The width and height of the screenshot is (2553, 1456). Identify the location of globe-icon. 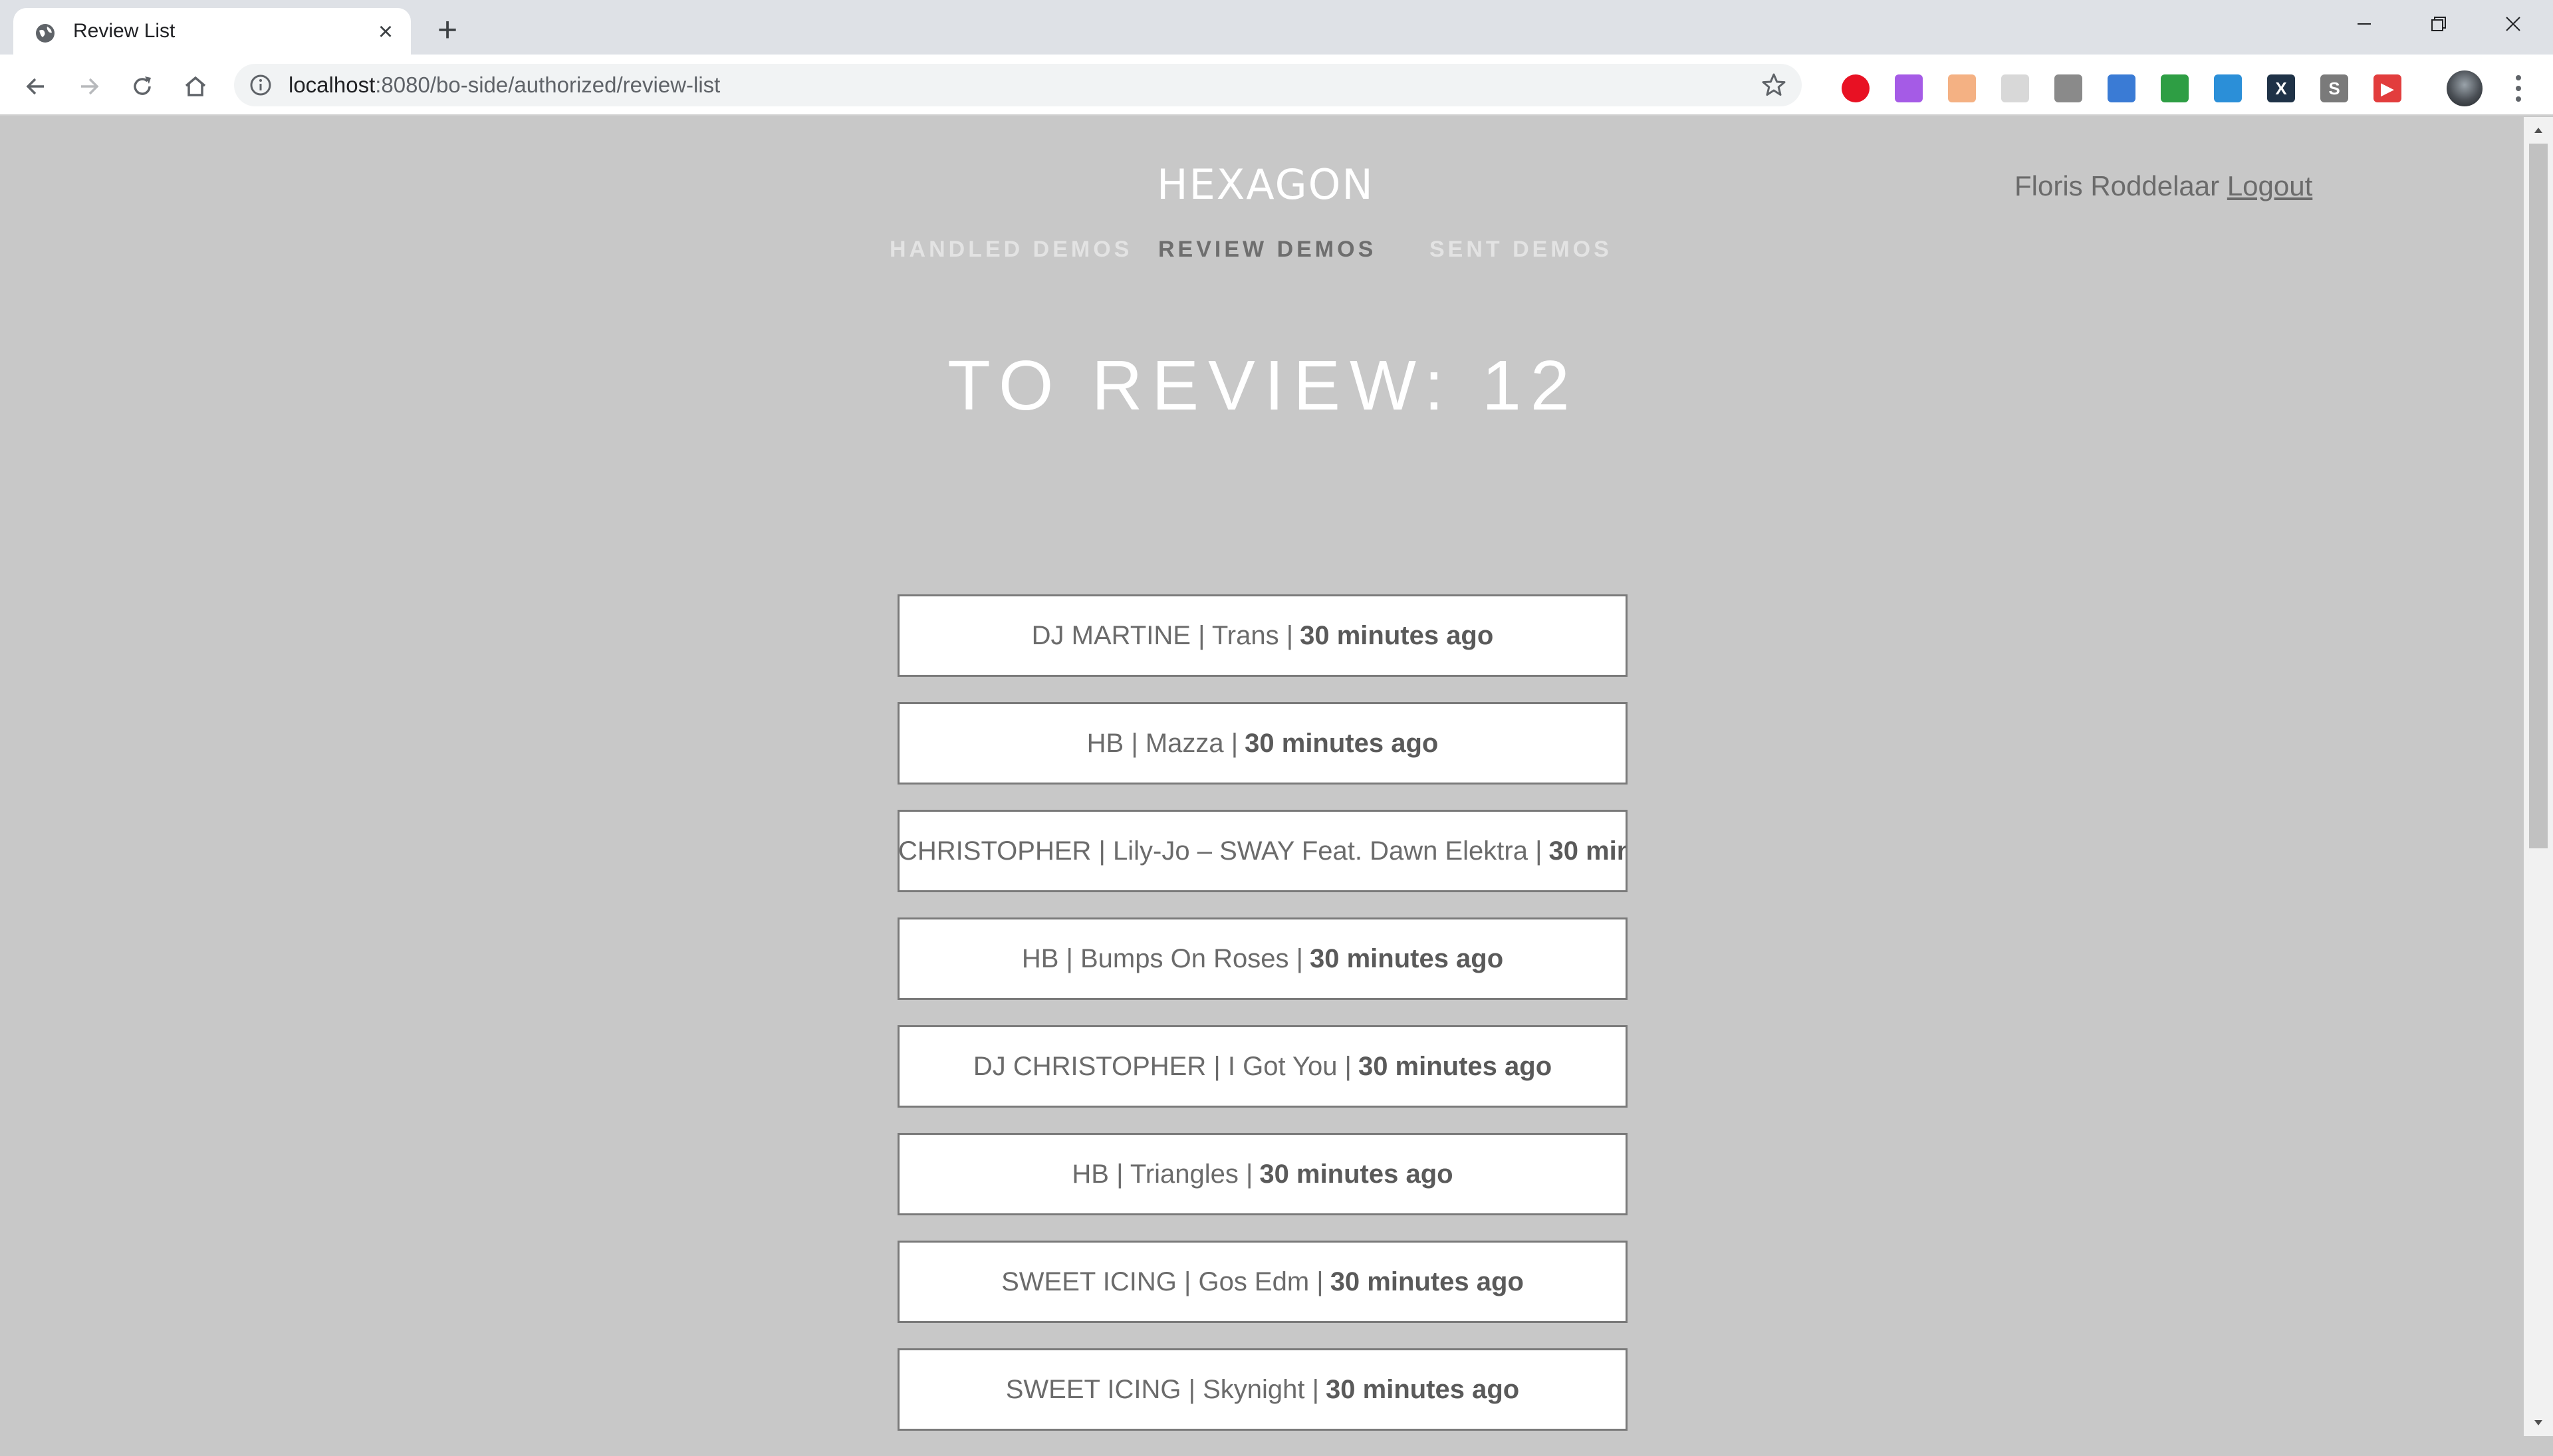
(45, 33).